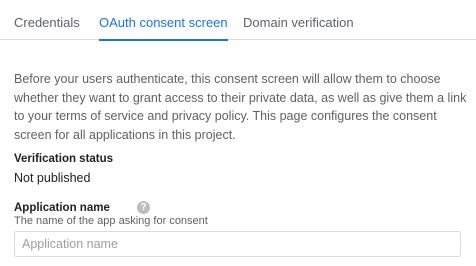 Image resolution: width=476 pixels, height=266 pixels. What do you see at coordinates (237, 244) in the screenshot?
I see `application-name-input` at bounding box center [237, 244].